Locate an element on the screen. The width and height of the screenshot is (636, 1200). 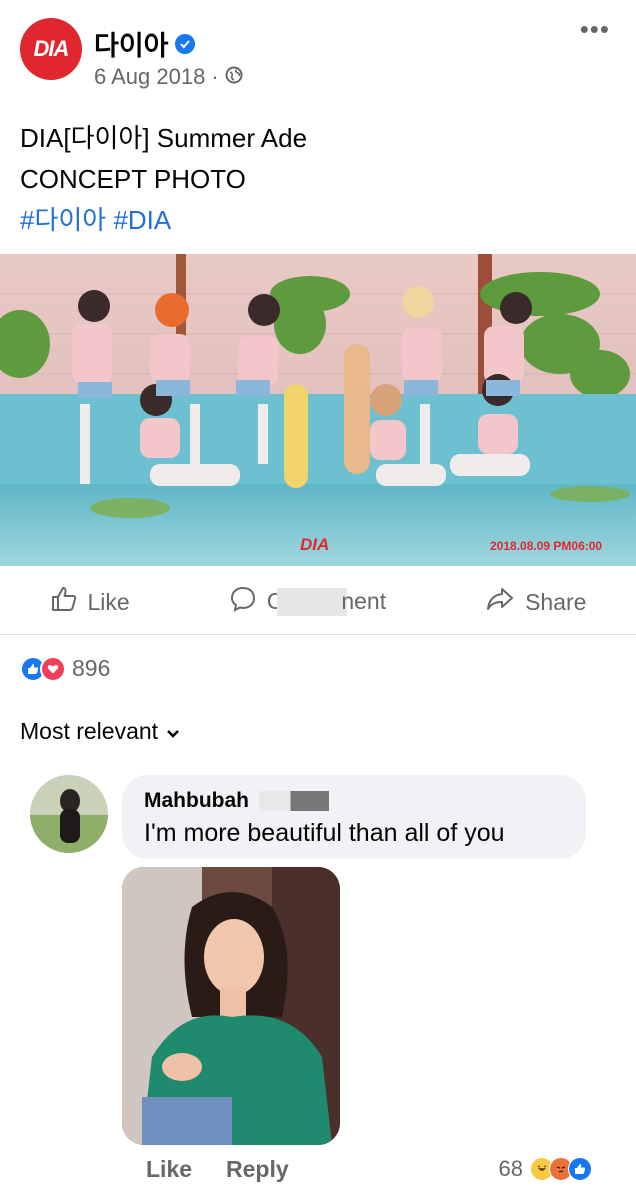
caption-hashtags: #다이아 #DIA is located at coordinates (318, 220).